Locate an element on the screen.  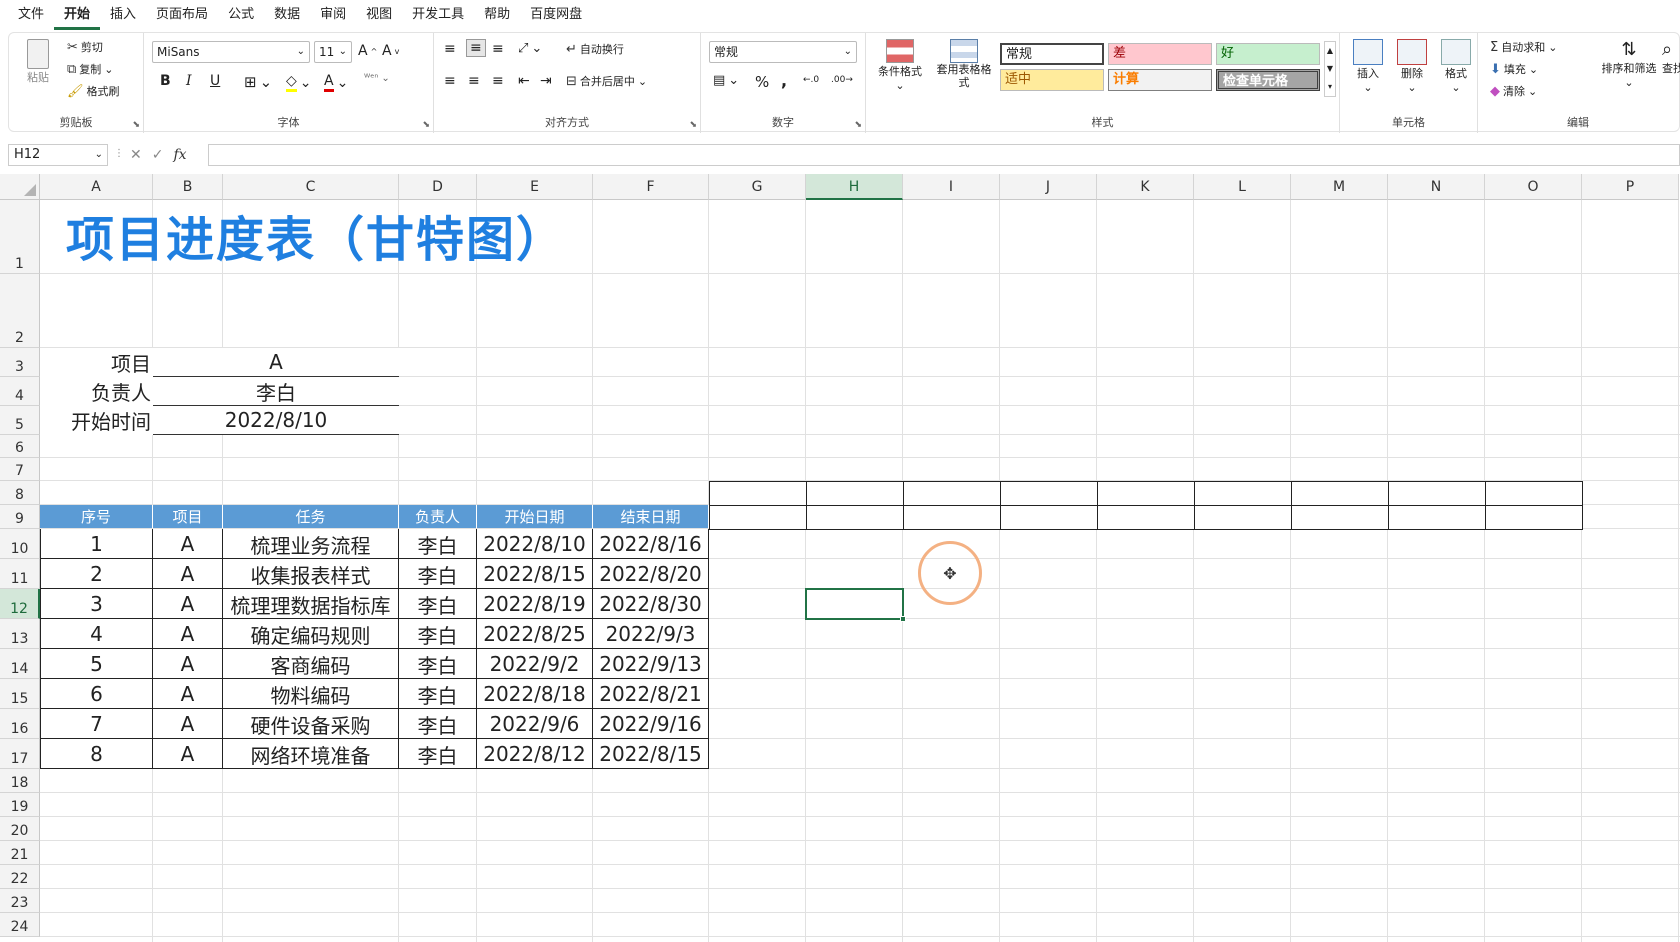
row-header-1: 1 is located at coordinates (20, 237).